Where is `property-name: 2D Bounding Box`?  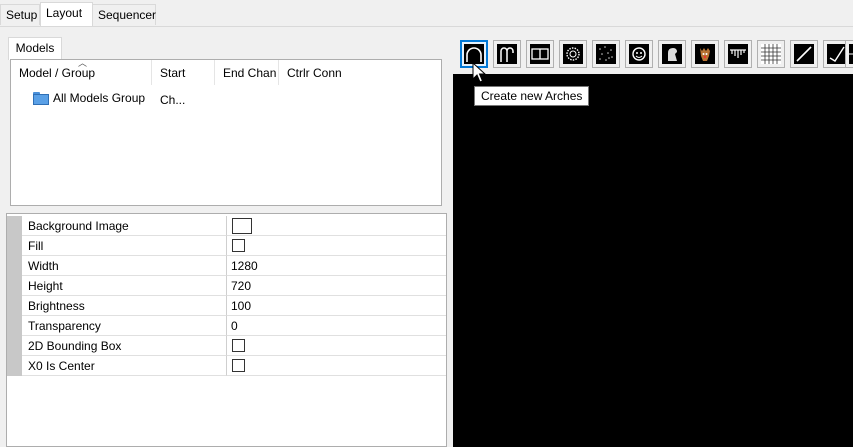 property-name: 2D Bounding Box is located at coordinates (124, 346).